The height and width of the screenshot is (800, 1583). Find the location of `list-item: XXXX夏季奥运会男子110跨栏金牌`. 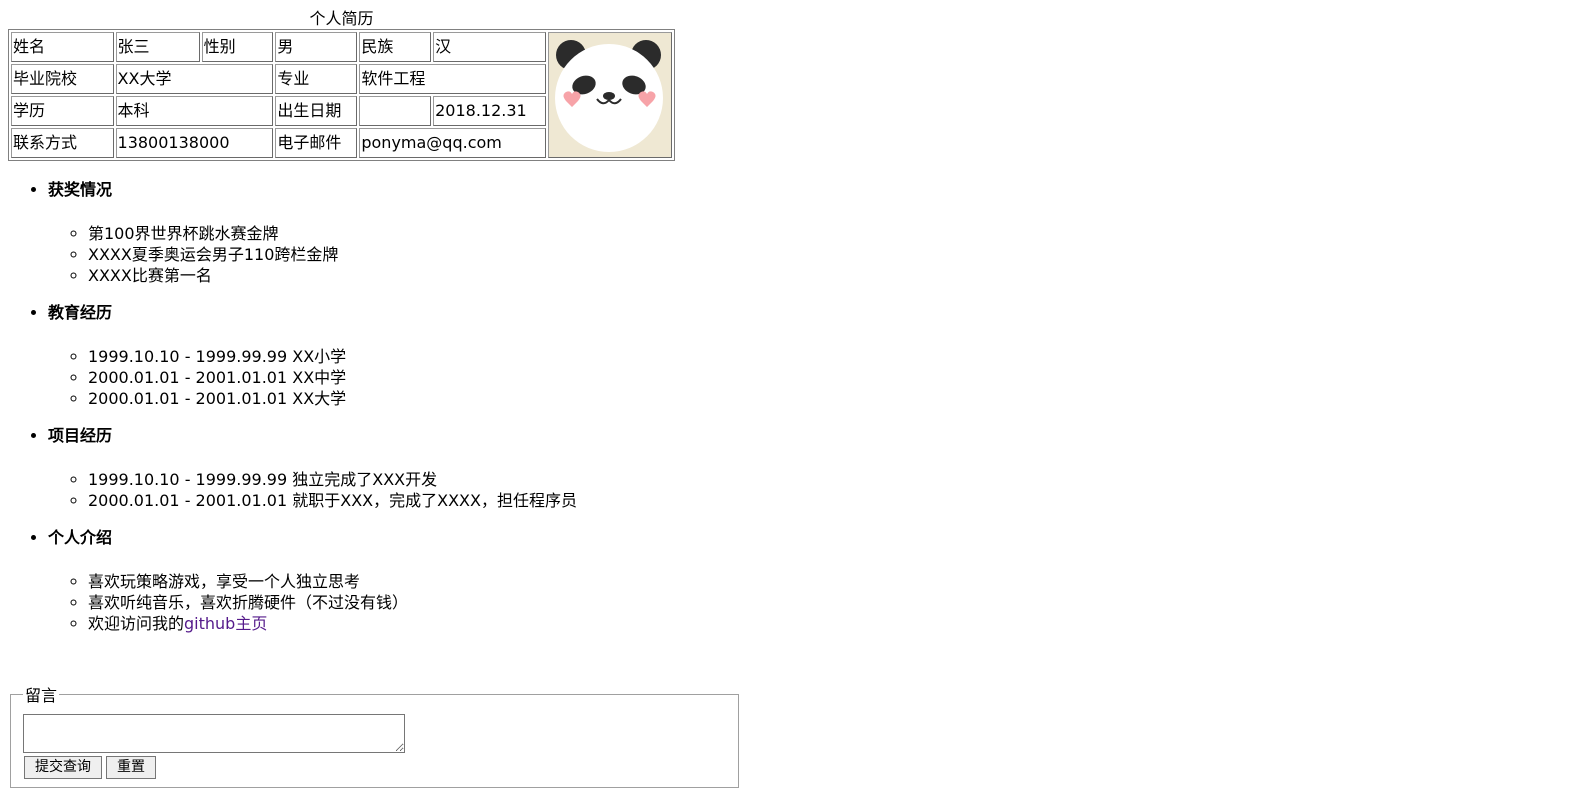

list-item: XXXX夏季奥运会男子110跨栏金牌 is located at coordinates (332, 254).